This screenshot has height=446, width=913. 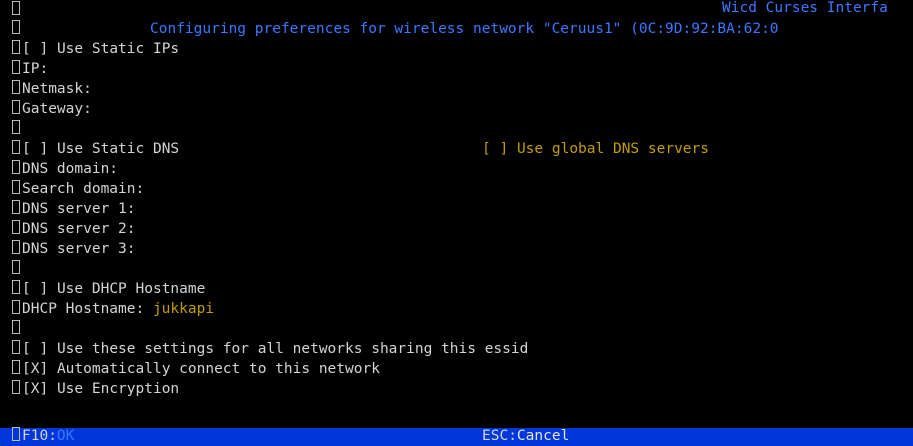 I want to click on dns-server-1-label: DNS server 1:, so click(x=79, y=209).